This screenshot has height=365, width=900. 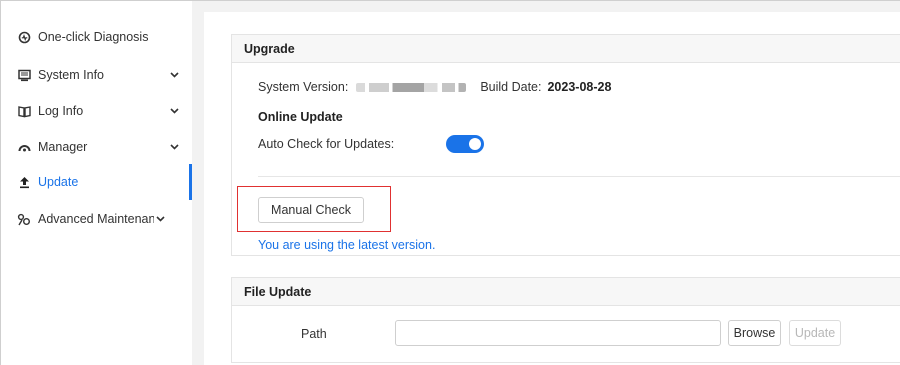 What do you see at coordinates (411, 87) in the screenshot?
I see `system-version-value-redacted` at bounding box center [411, 87].